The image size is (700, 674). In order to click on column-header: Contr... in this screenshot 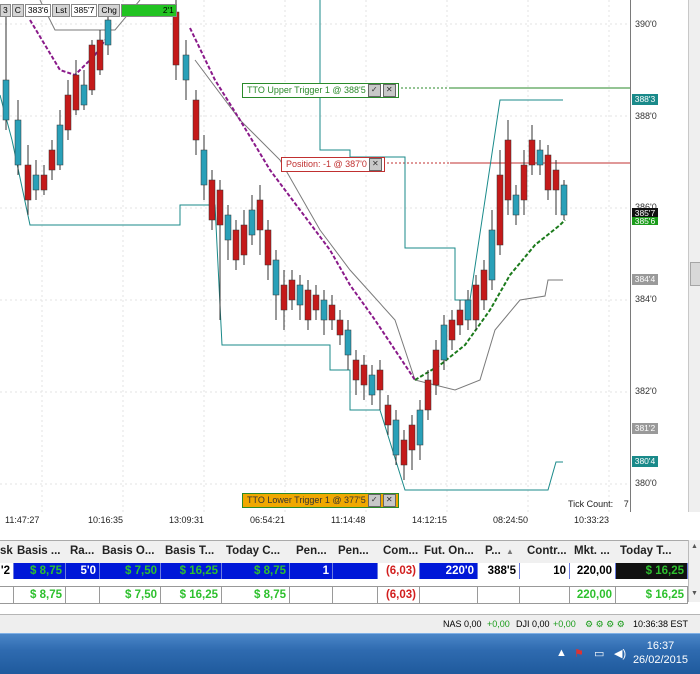, I will do `click(547, 551)`.